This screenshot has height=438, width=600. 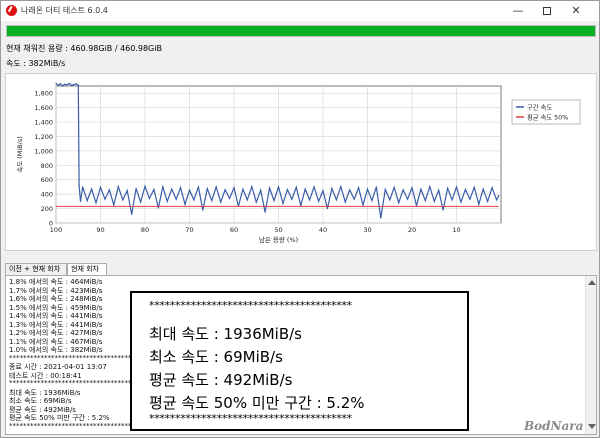 What do you see at coordinates (47, 195) in the screenshot?
I see `y-tick-label: 400` at bounding box center [47, 195].